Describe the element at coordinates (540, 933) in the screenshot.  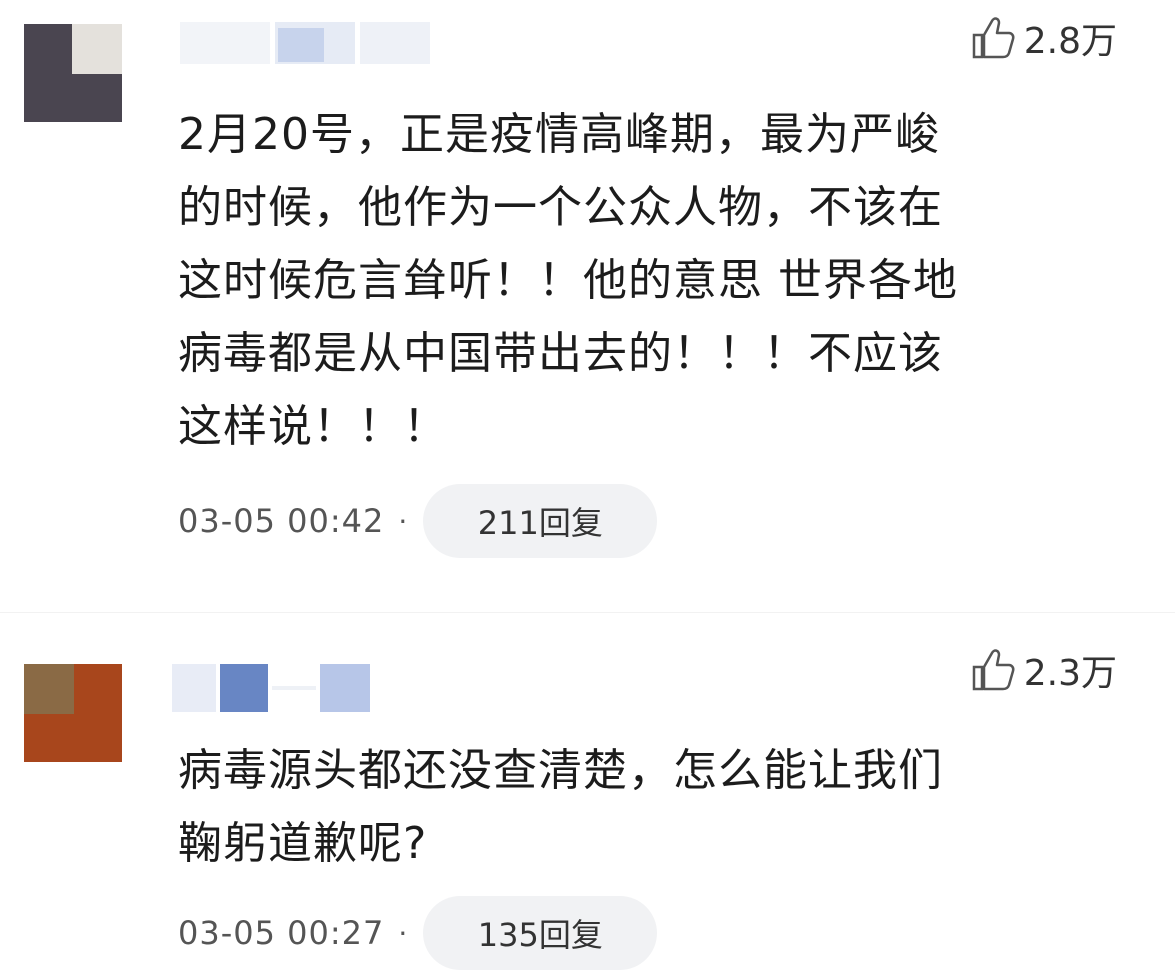
I see `reply-button: 135回复` at that location.